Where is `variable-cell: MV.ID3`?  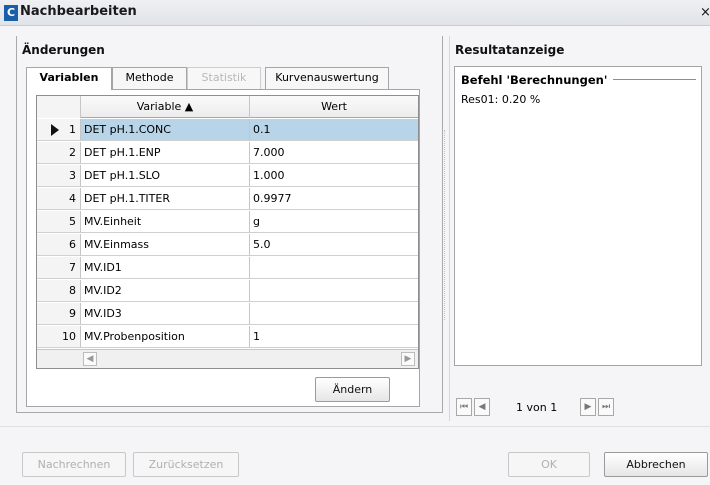 variable-cell: MV.ID3 is located at coordinates (165, 314).